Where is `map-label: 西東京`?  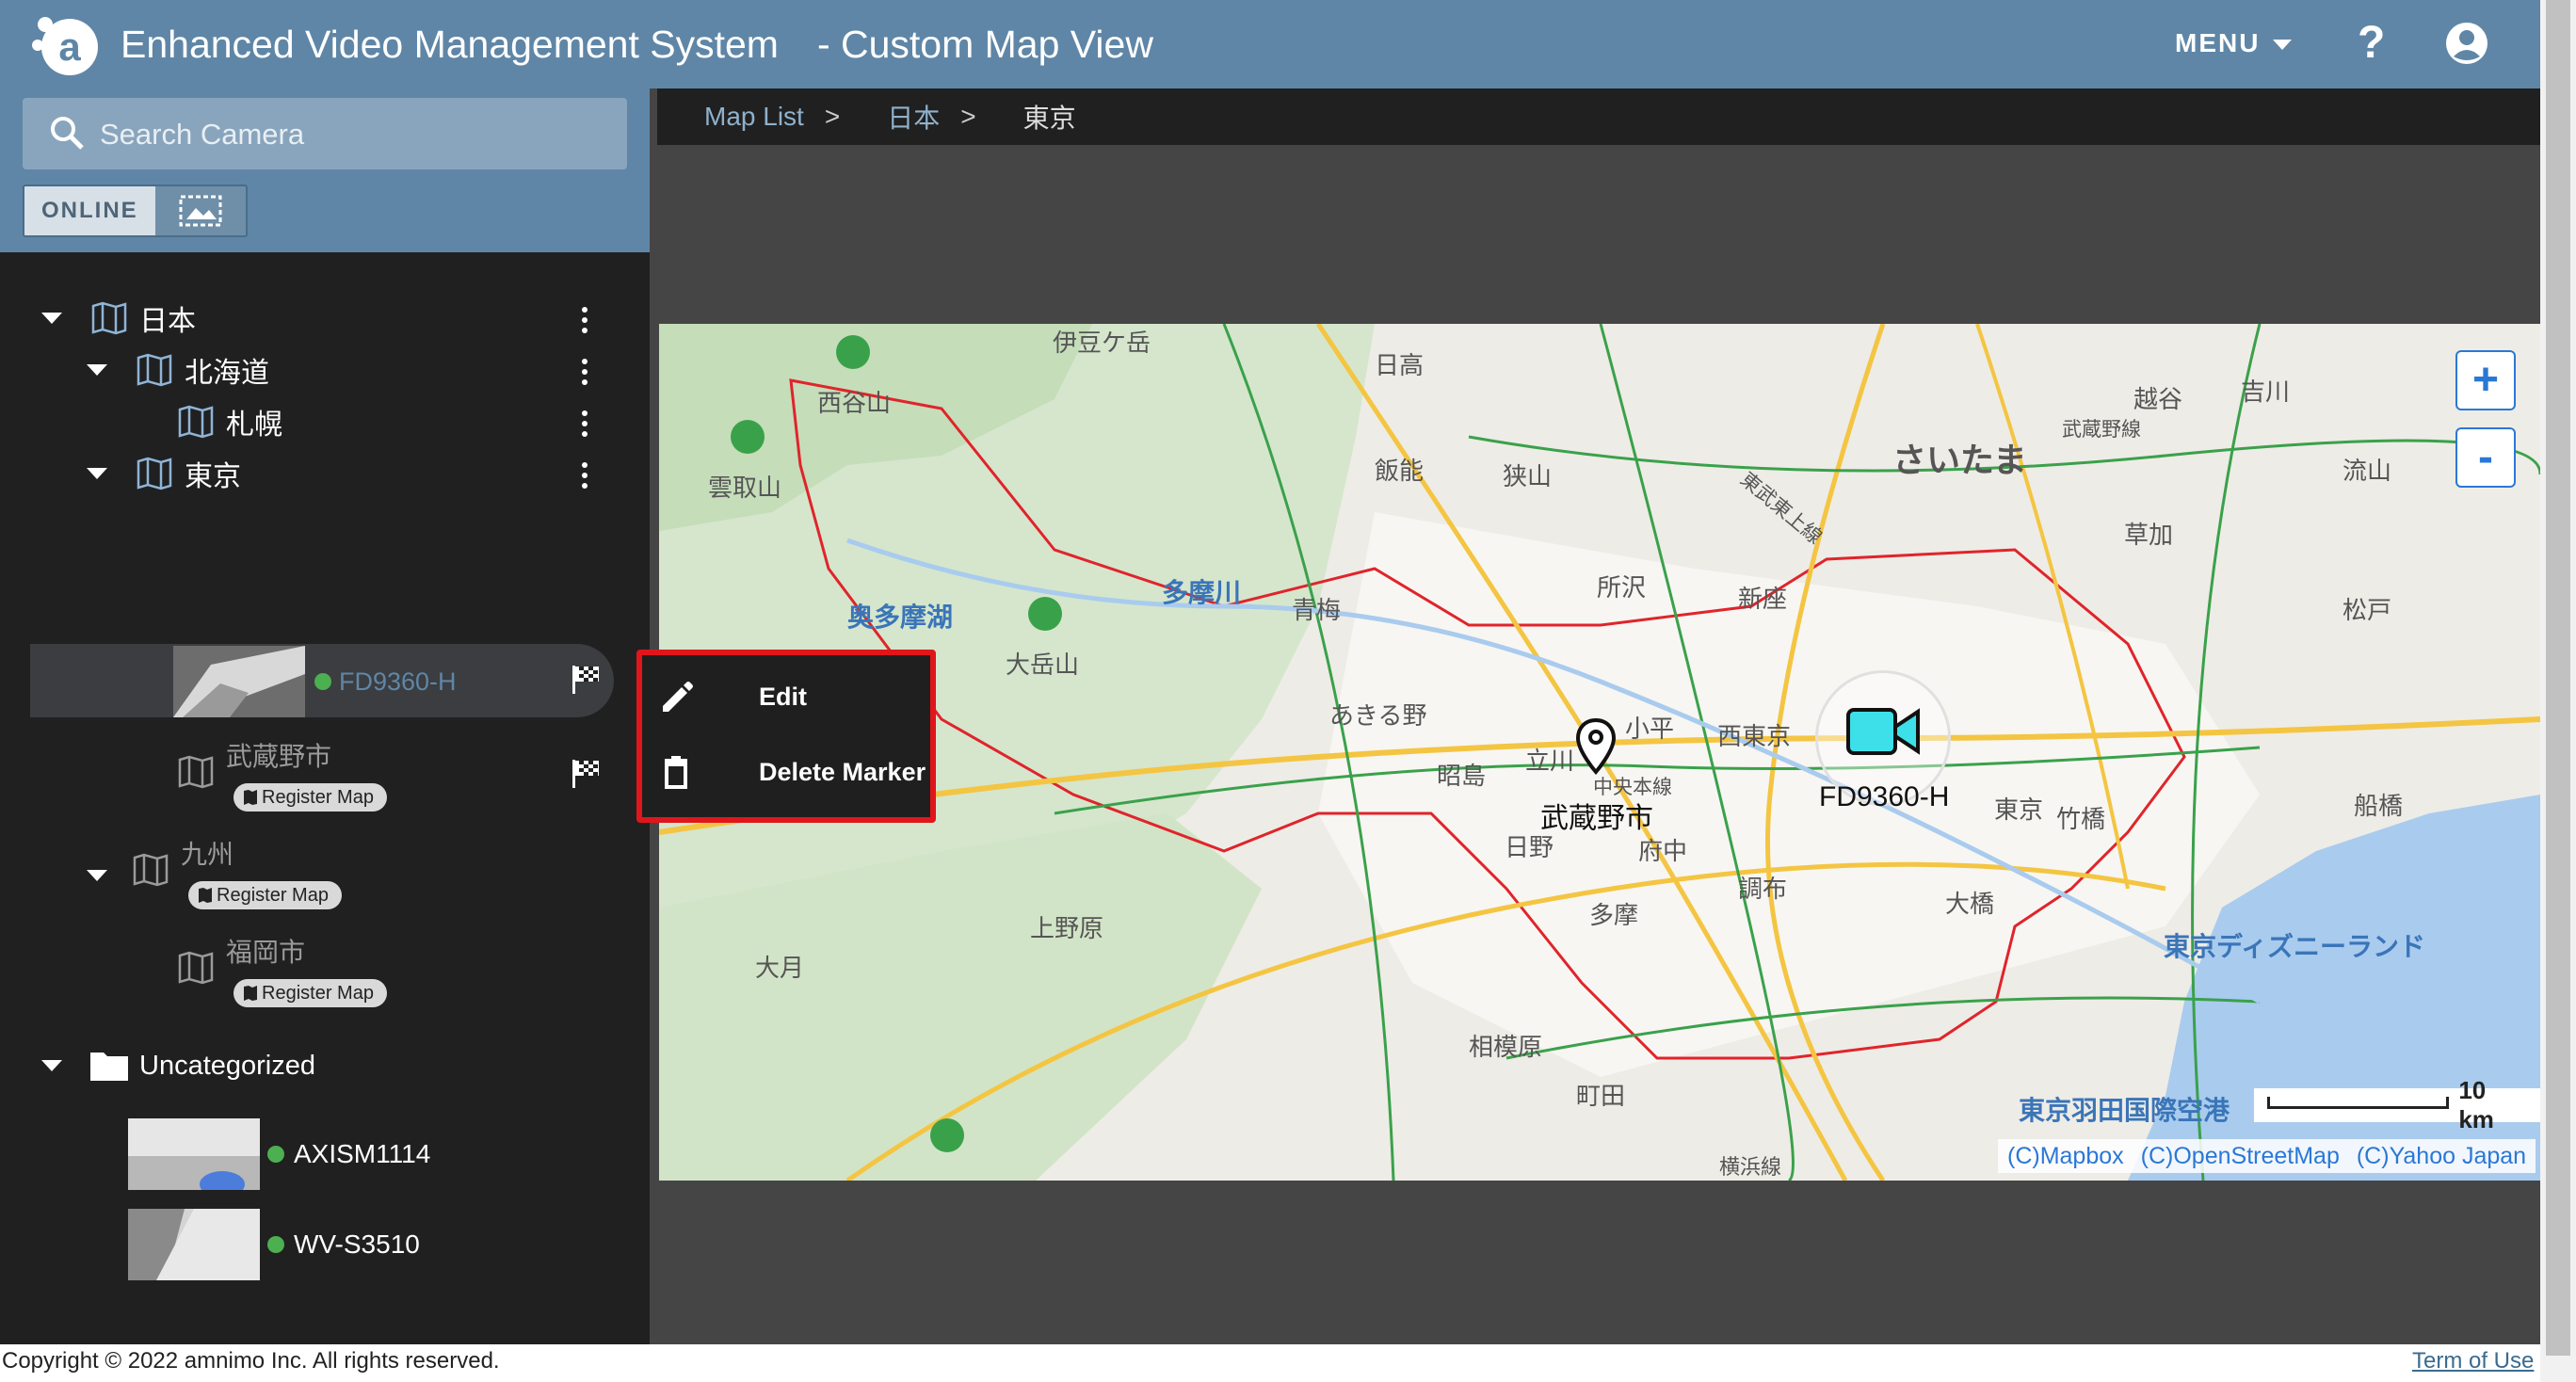
map-label: 西東京 is located at coordinates (1754, 736).